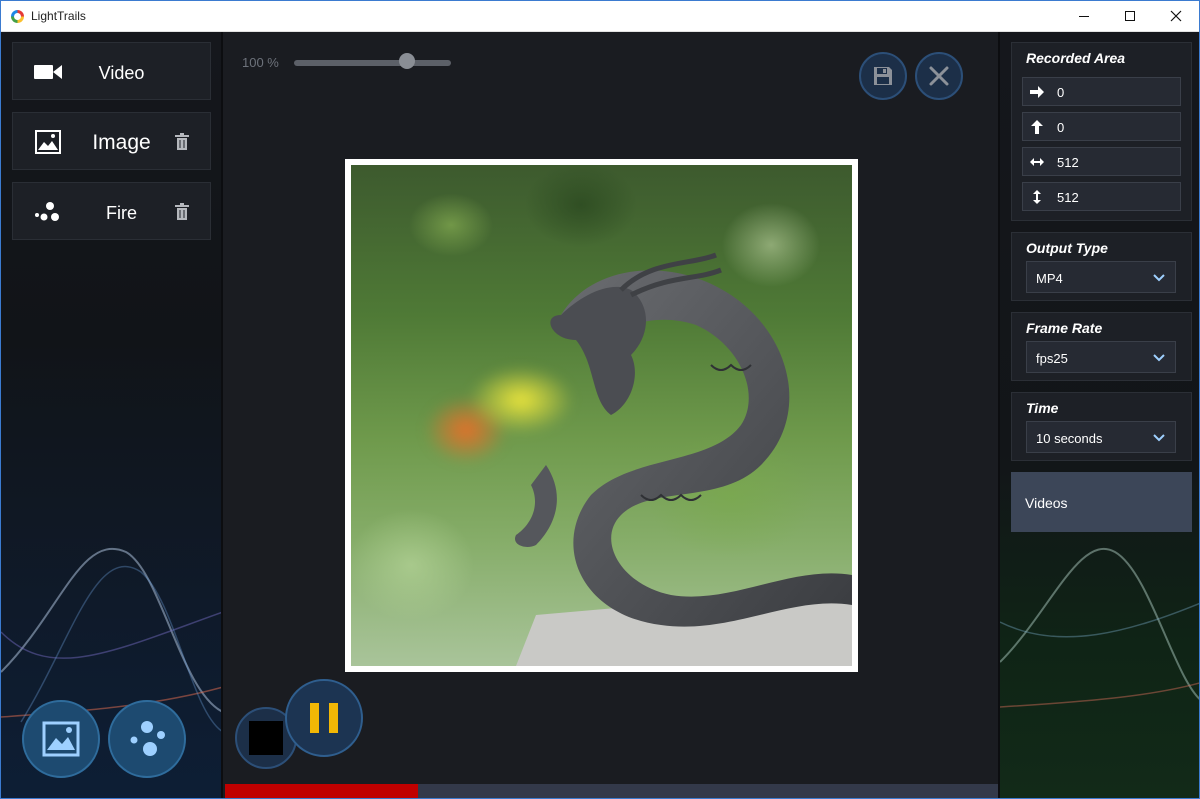 This screenshot has height=799, width=1200. What do you see at coordinates (1049, 278) in the screenshot?
I see `select-value: MP4` at bounding box center [1049, 278].